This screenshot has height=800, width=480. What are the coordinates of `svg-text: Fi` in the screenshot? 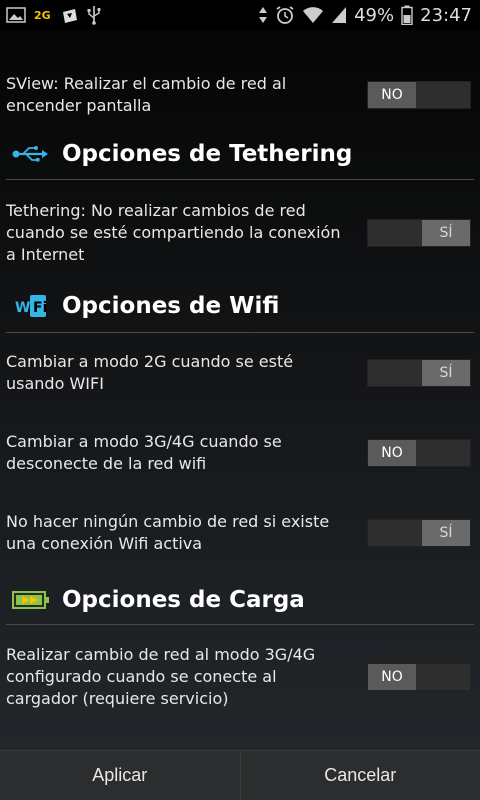 It's located at (40, 308).